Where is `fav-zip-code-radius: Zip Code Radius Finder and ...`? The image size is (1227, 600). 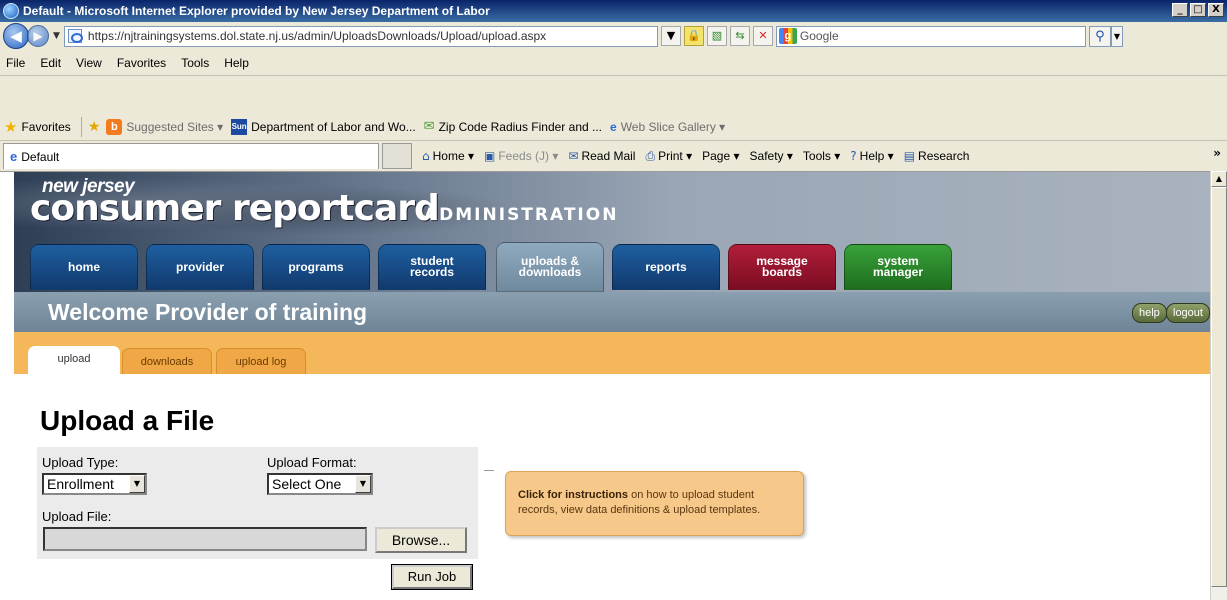 fav-zip-code-radius: Zip Code Radius Finder and ... is located at coordinates (520, 127).